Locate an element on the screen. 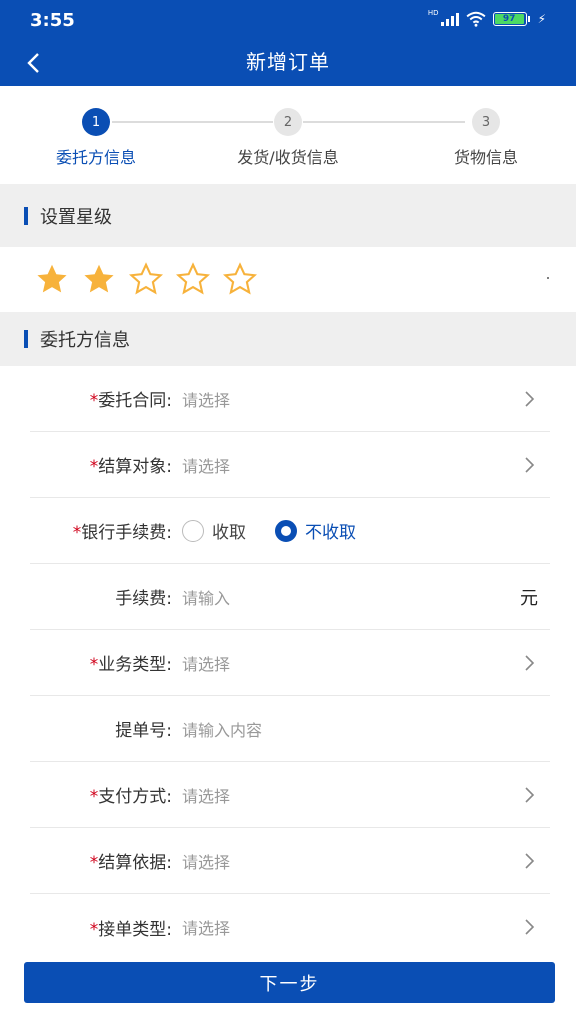 The image size is (576, 1024). signal-icon is located at coordinates (449, 19).